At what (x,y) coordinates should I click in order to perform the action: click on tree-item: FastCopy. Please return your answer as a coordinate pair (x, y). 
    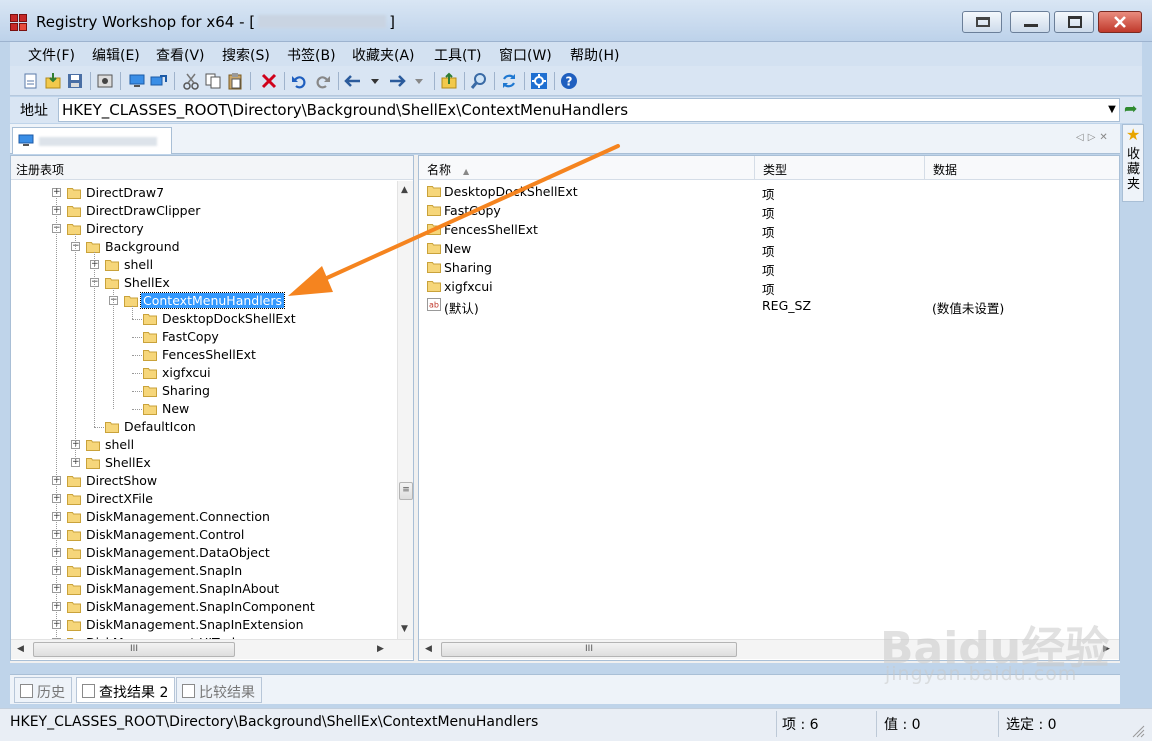
    Looking at the image, I should click on (204, 337).